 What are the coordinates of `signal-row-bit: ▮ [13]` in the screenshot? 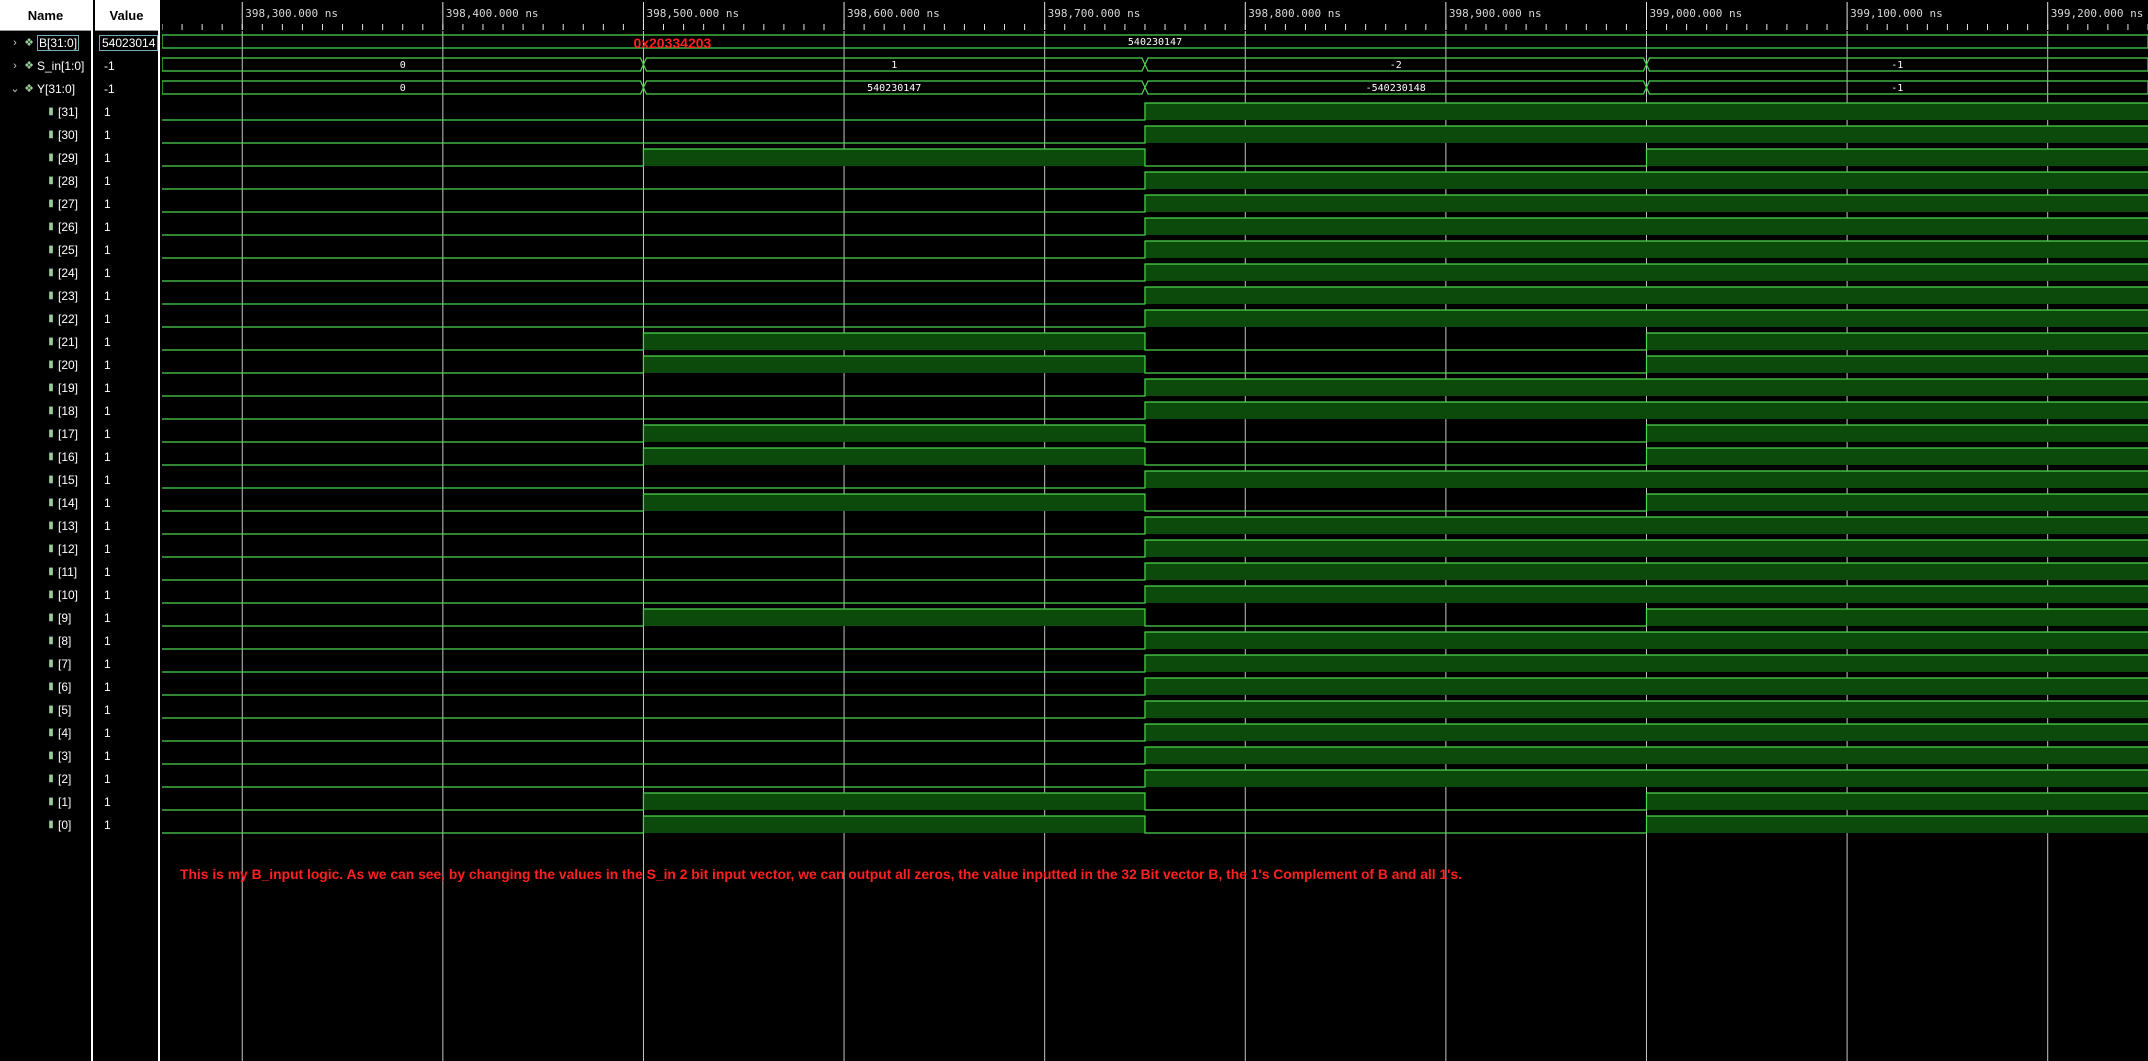 It's located at (45, 525).